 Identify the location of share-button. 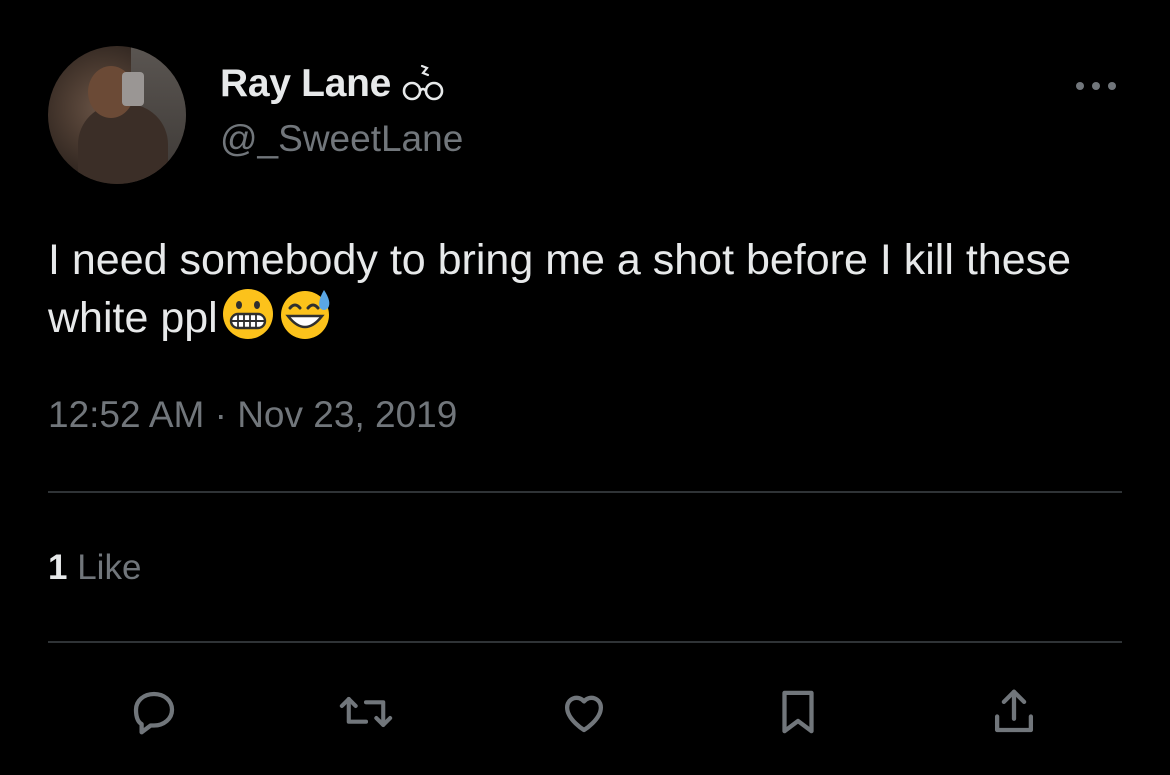
(1014, 712).